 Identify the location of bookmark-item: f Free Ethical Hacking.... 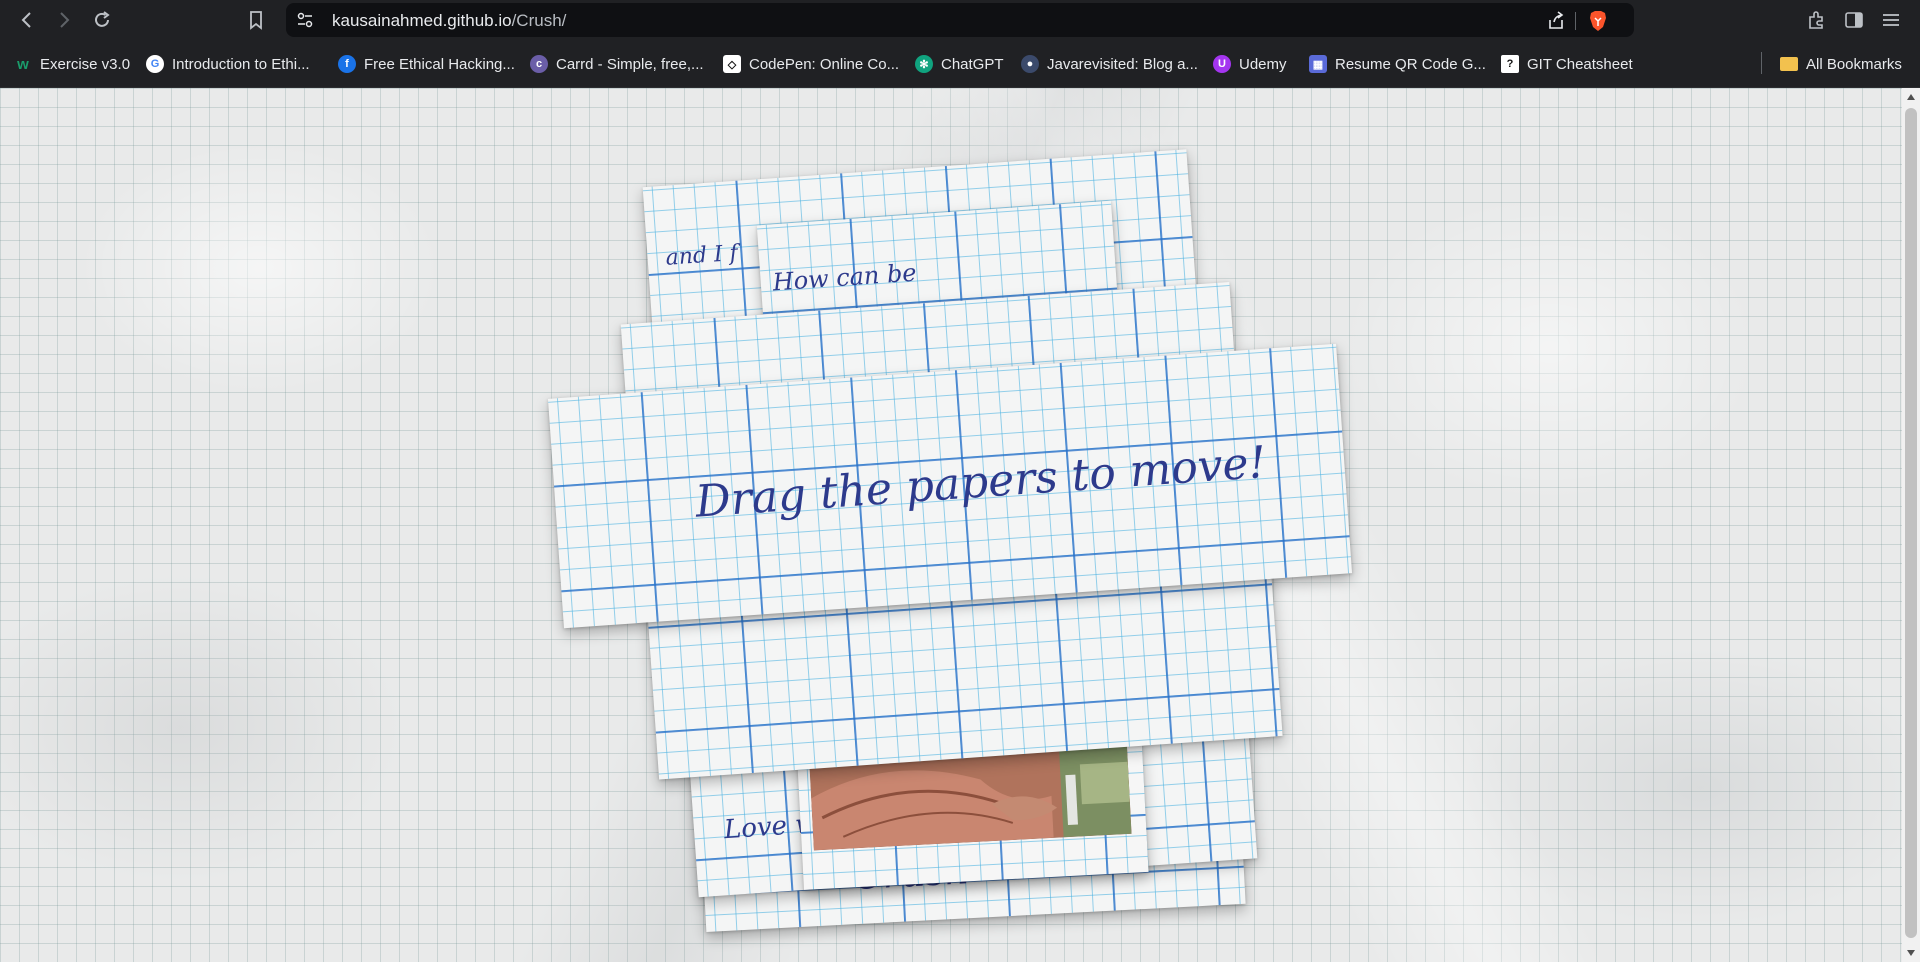
(426, 64).